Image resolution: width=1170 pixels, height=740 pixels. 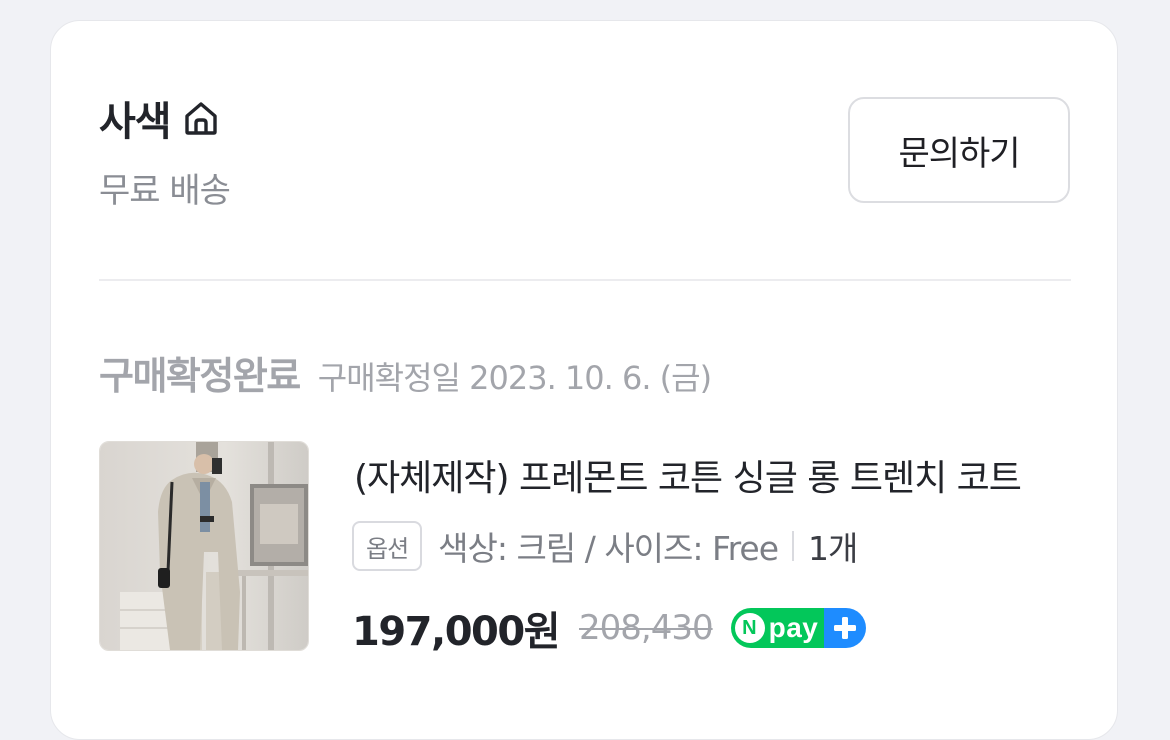 What do you see at coordinates (646, 628) in the screenshot?
I see `original-price: 208,430` at bounding box center [646, 628].